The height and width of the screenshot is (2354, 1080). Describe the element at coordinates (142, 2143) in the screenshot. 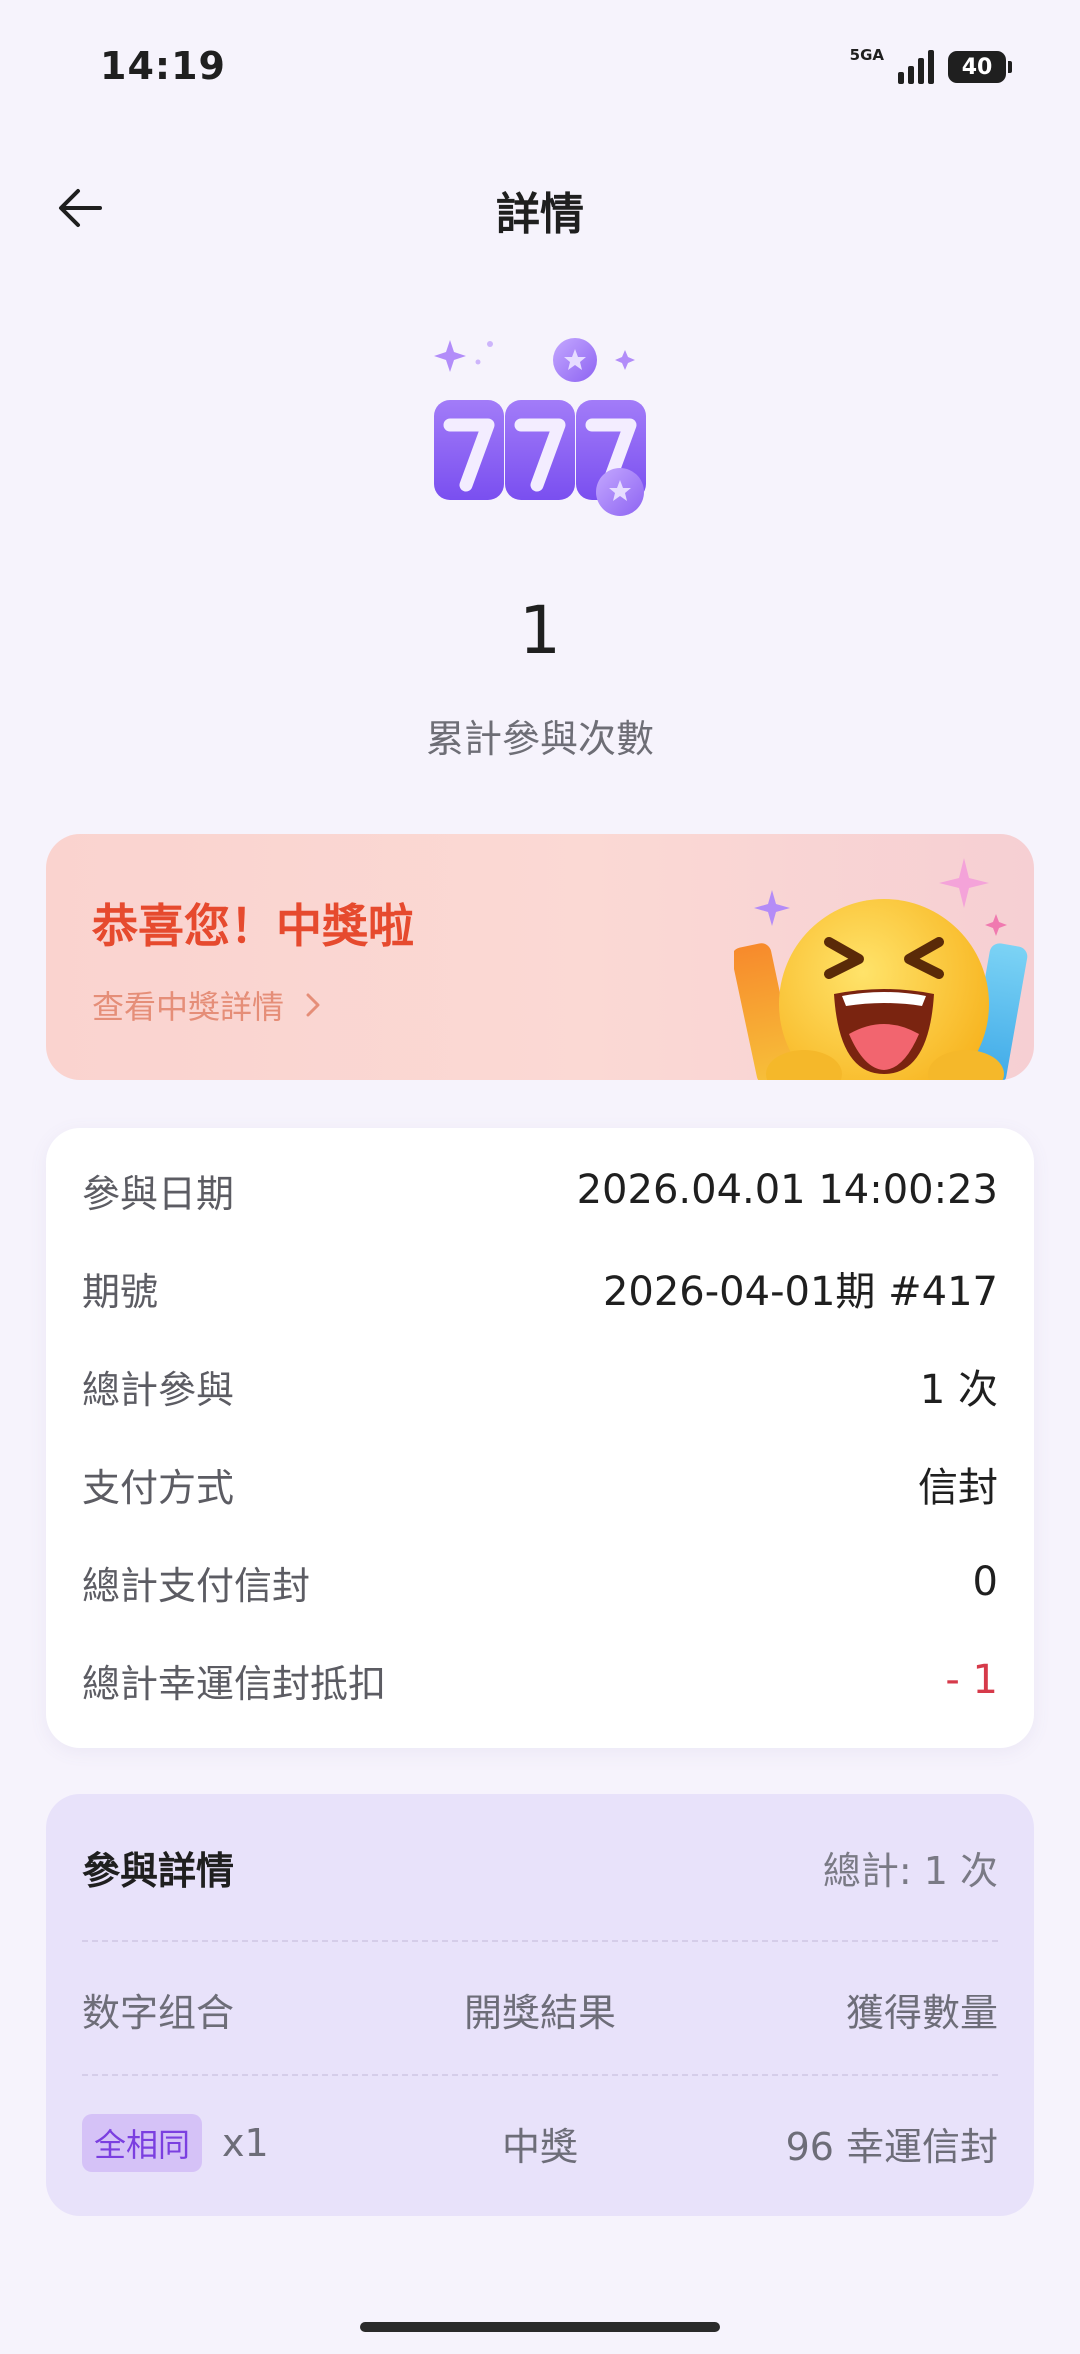

I see `combination-tag: 全相同` at that location.